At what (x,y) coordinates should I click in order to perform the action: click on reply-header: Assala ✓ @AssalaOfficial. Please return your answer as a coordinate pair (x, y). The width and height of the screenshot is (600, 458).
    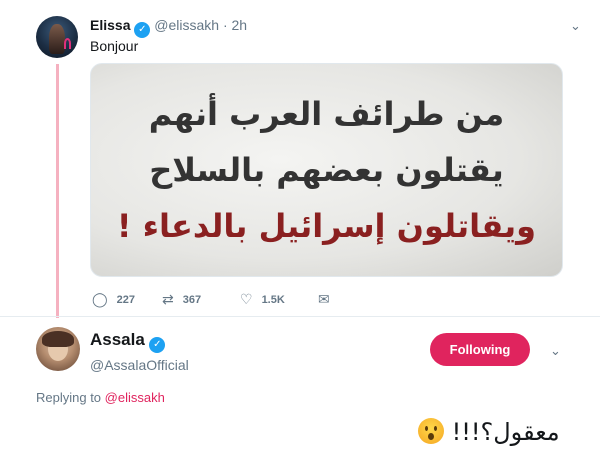
    Looking at the image, I should click on (139, 351).